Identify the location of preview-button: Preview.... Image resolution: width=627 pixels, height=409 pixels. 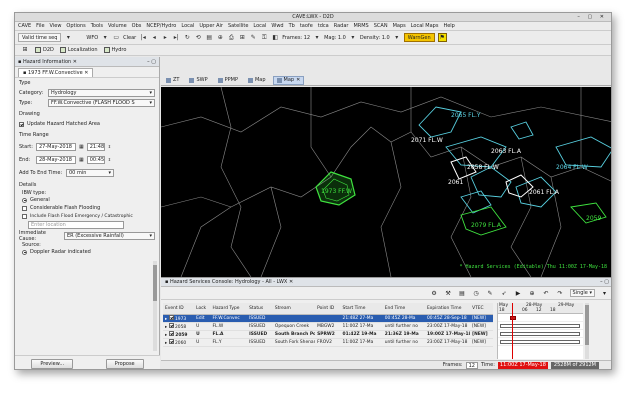
(52, 363).